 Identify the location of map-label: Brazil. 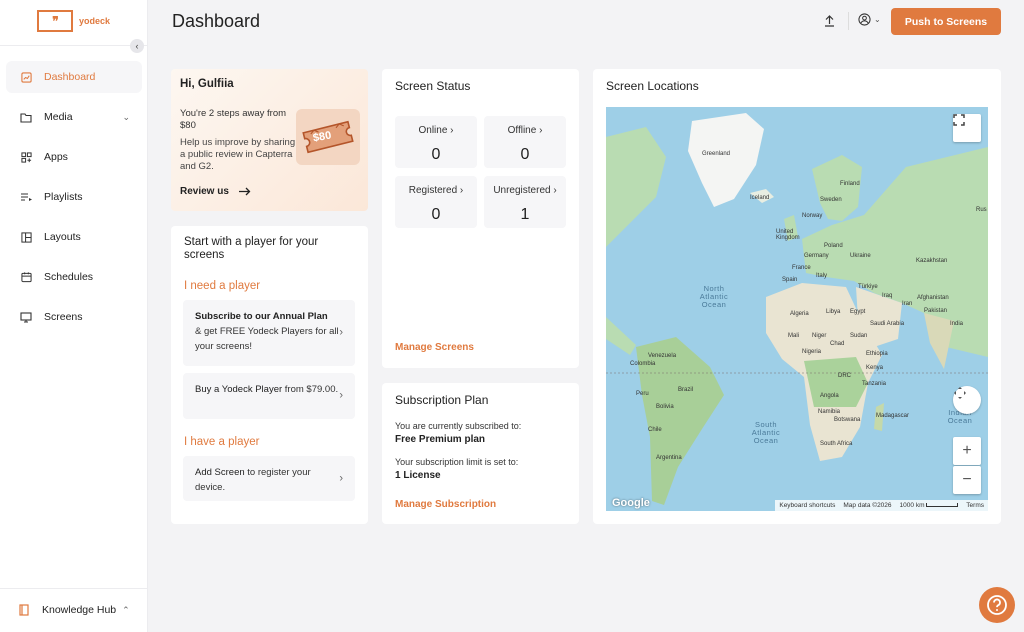
(686, 390).